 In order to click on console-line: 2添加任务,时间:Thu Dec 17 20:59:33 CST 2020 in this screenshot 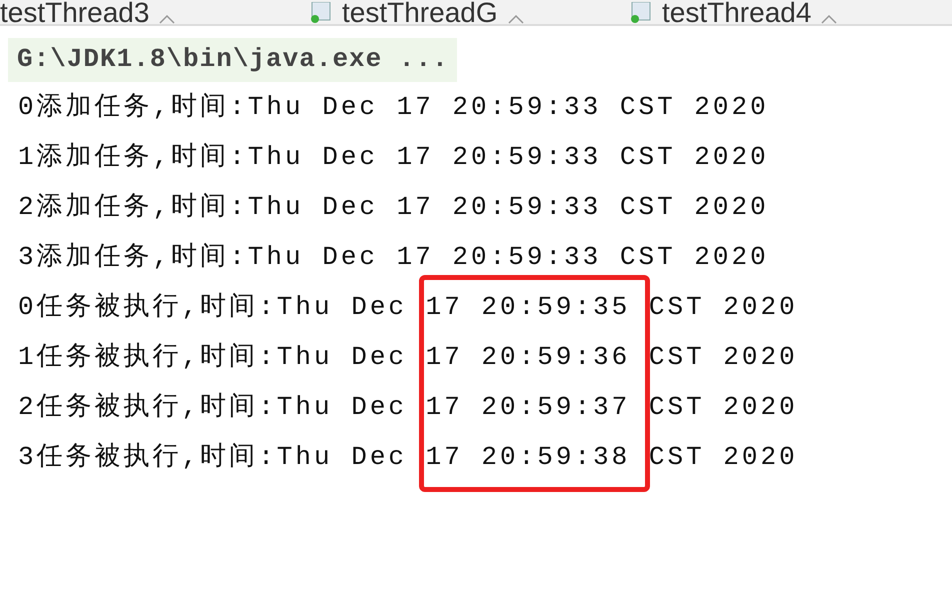, I will do `click(393, 207)`.